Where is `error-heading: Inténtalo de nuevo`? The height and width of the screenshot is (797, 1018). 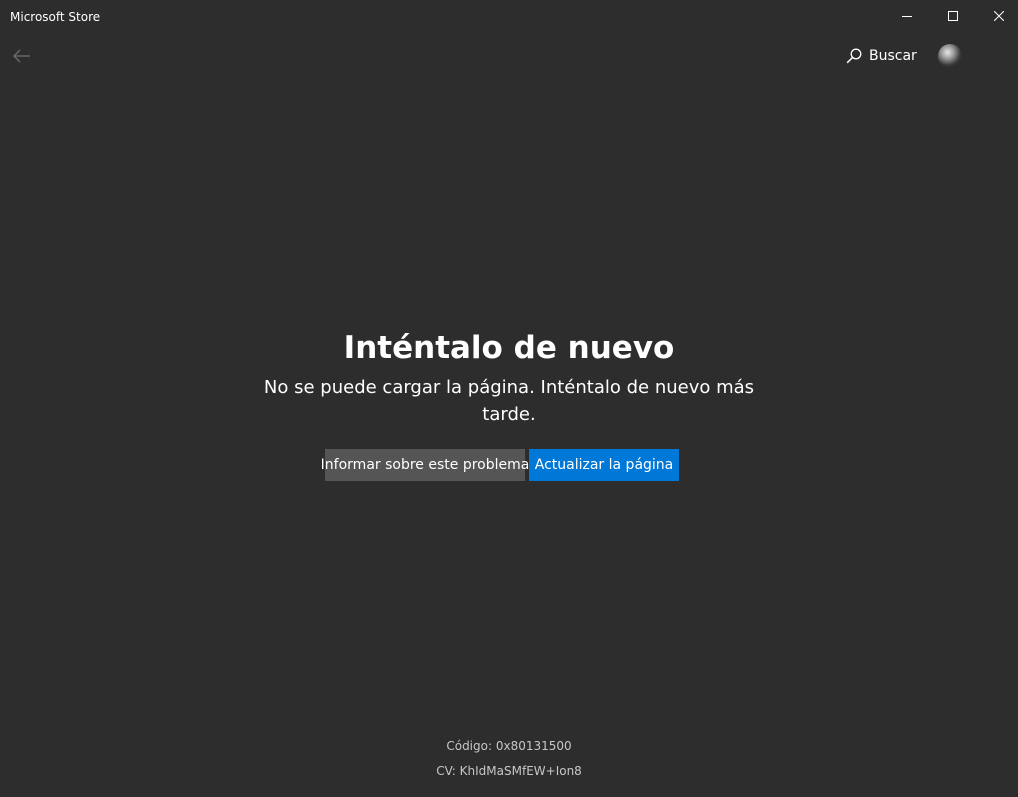 error-heading: Inténtalo de nuevo is located at coordinates (509, 348).